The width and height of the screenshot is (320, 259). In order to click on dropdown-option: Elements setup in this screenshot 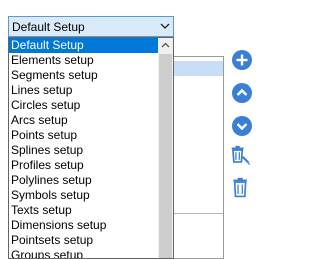, I will do `click(83, 60)`.